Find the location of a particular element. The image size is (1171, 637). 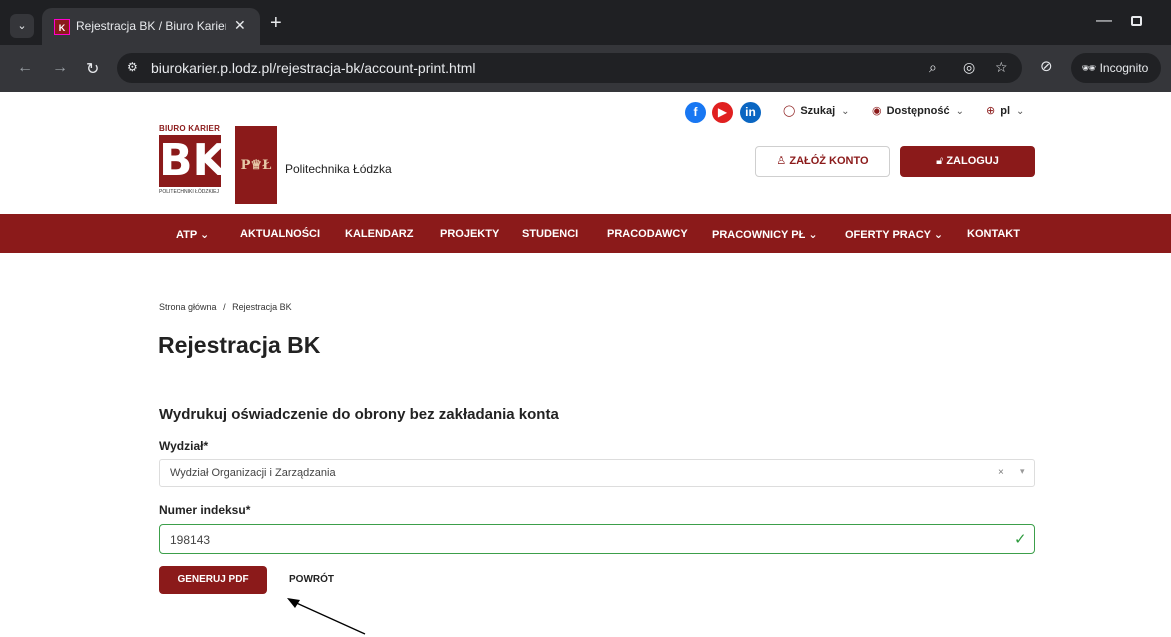

facebook-icon: f is located at coordinates (695, 112).